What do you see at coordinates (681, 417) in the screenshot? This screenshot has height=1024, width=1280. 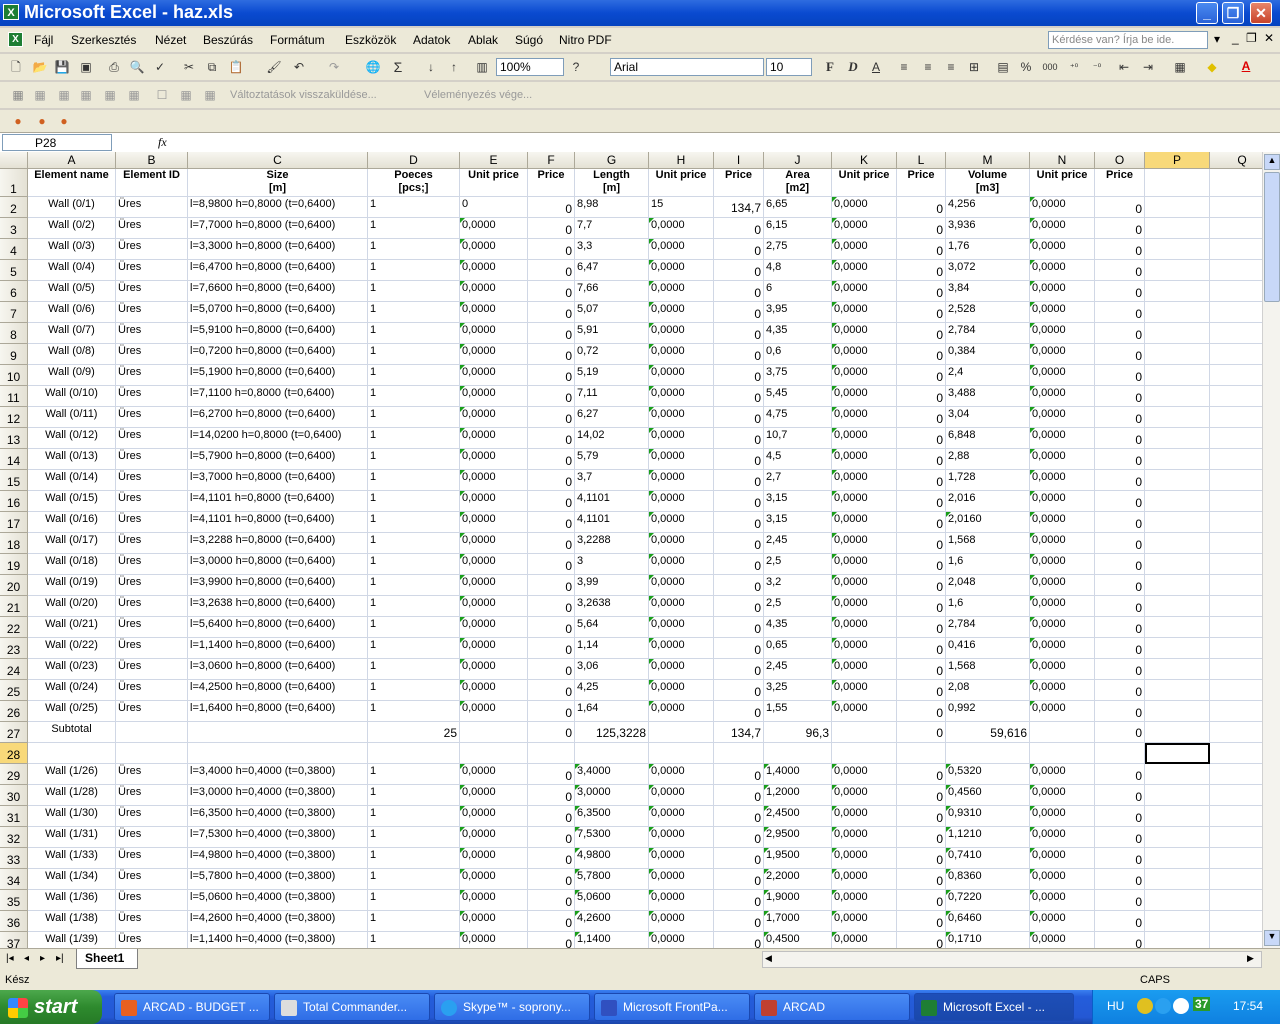 I see `cell-h12: 0,0000` at bounding box center [681, 417].